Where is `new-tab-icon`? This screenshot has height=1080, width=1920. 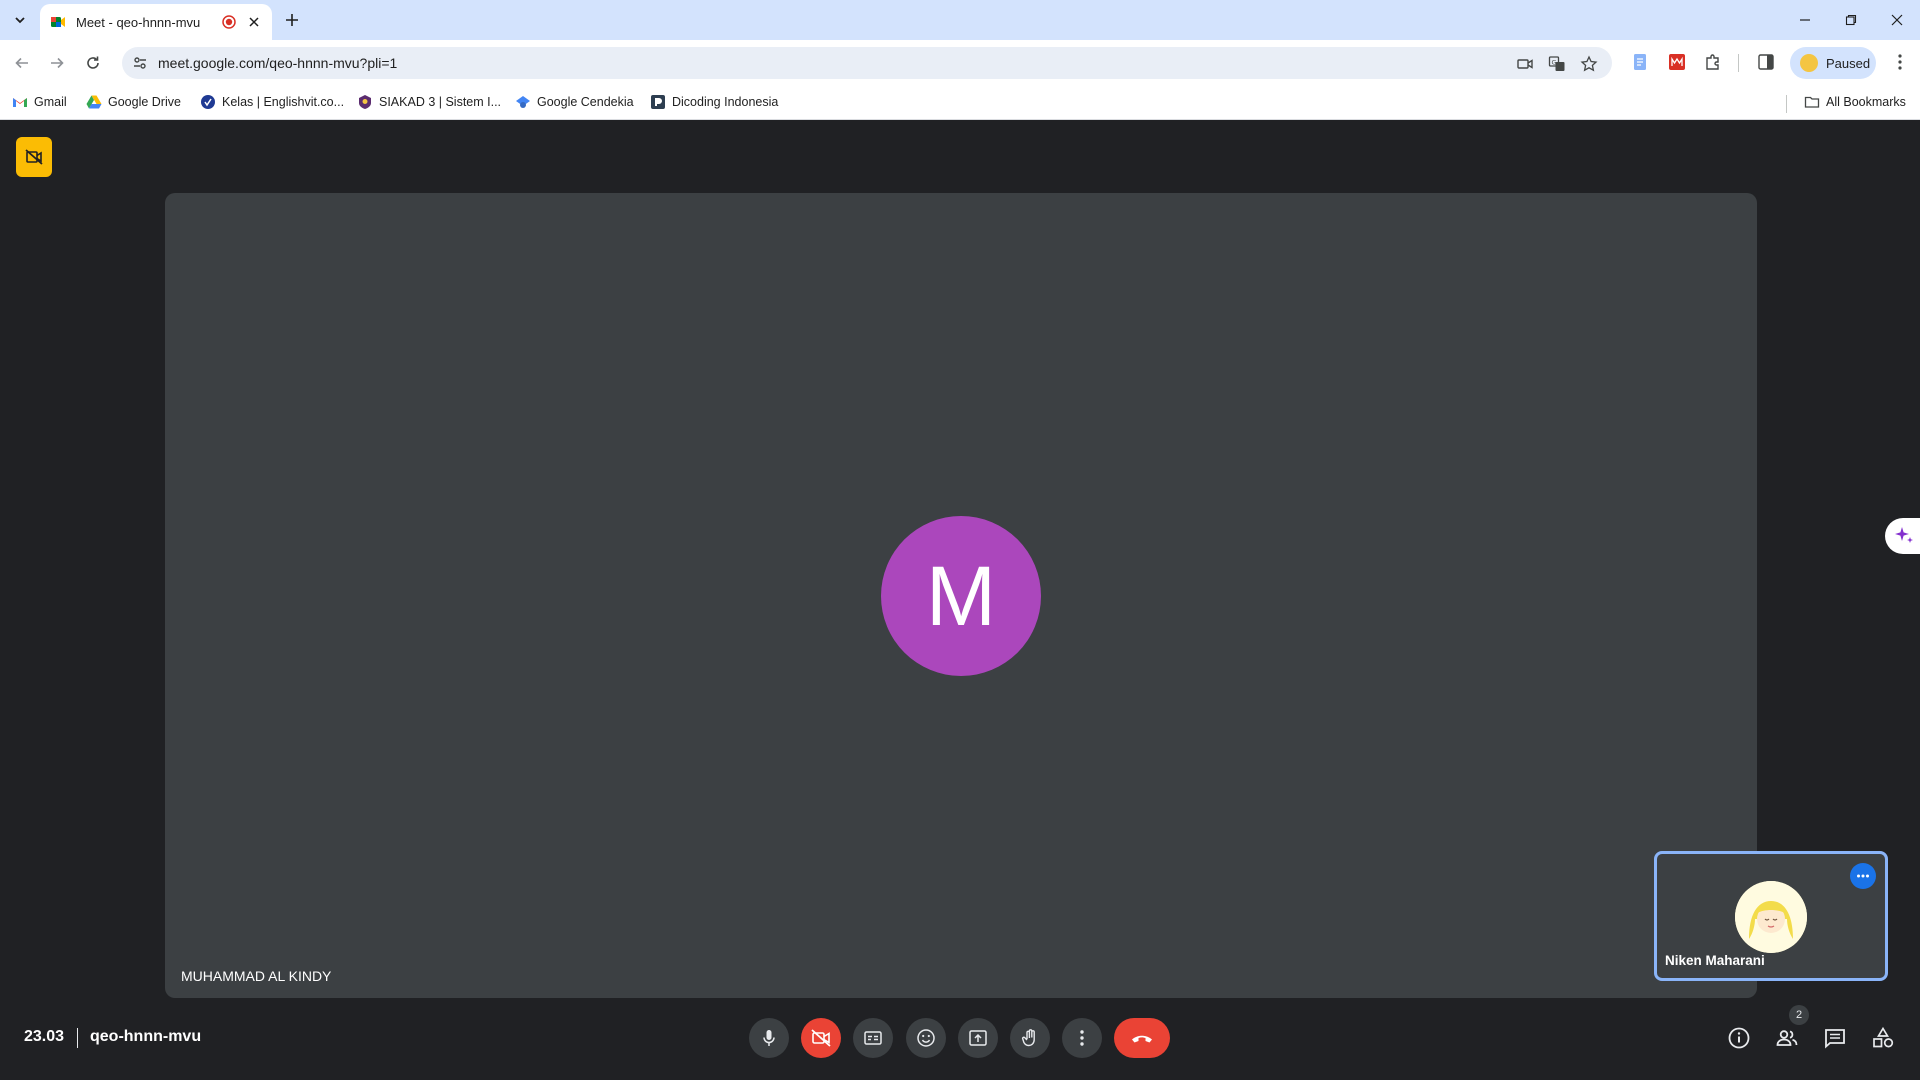 new-tab-icon is located at coordinates (292, 20).